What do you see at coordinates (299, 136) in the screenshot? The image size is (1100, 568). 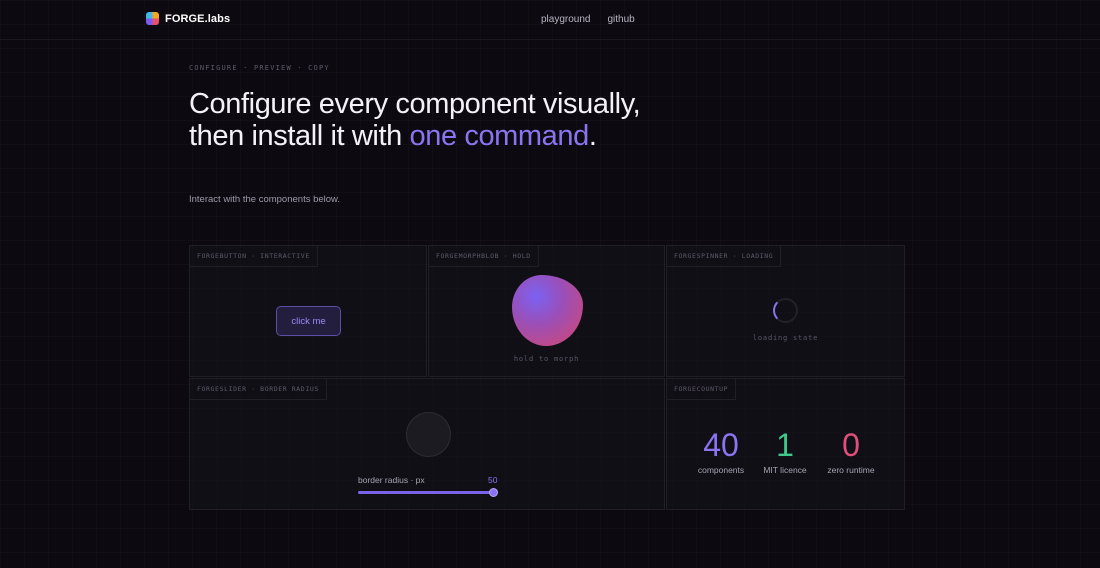 I see `headline-line-2: then install it with` at bounding box center [299, 136].